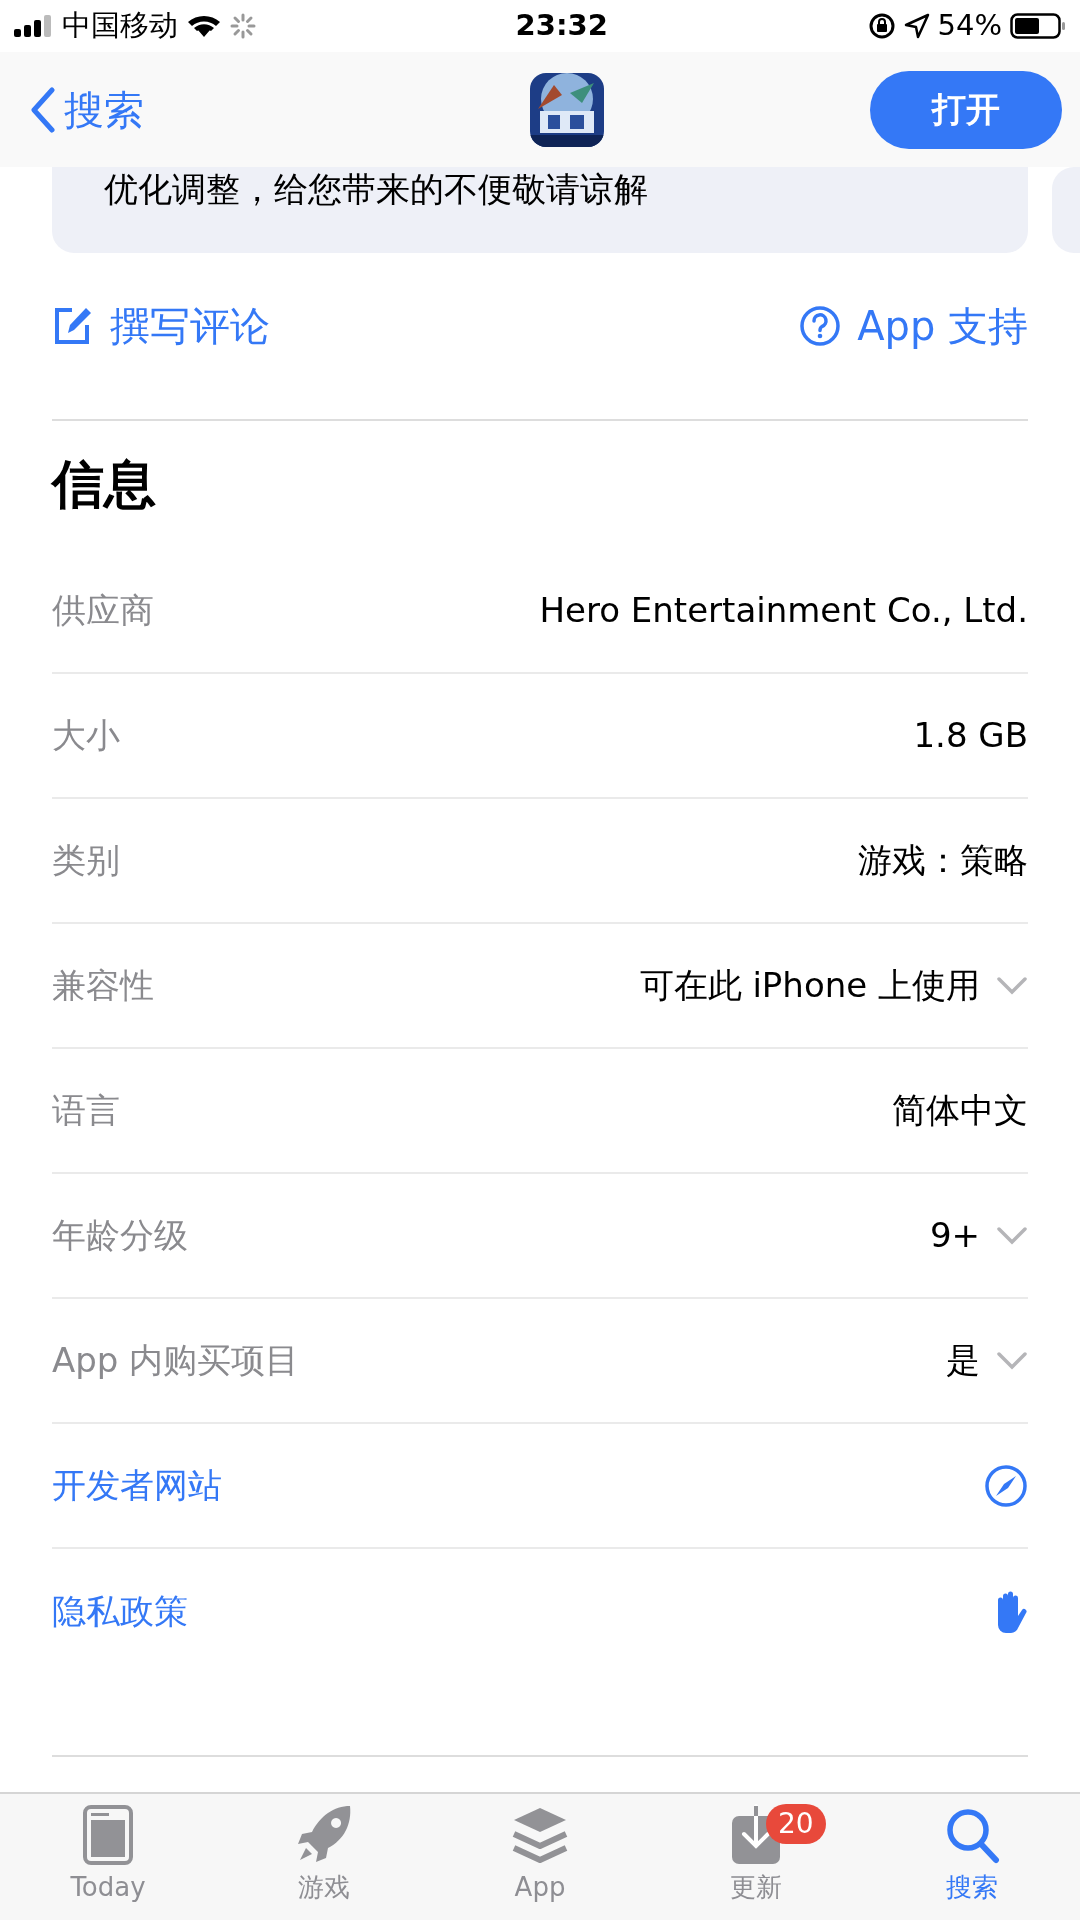  I want to click on info-label: 年龄分级, so click(120, 1235).